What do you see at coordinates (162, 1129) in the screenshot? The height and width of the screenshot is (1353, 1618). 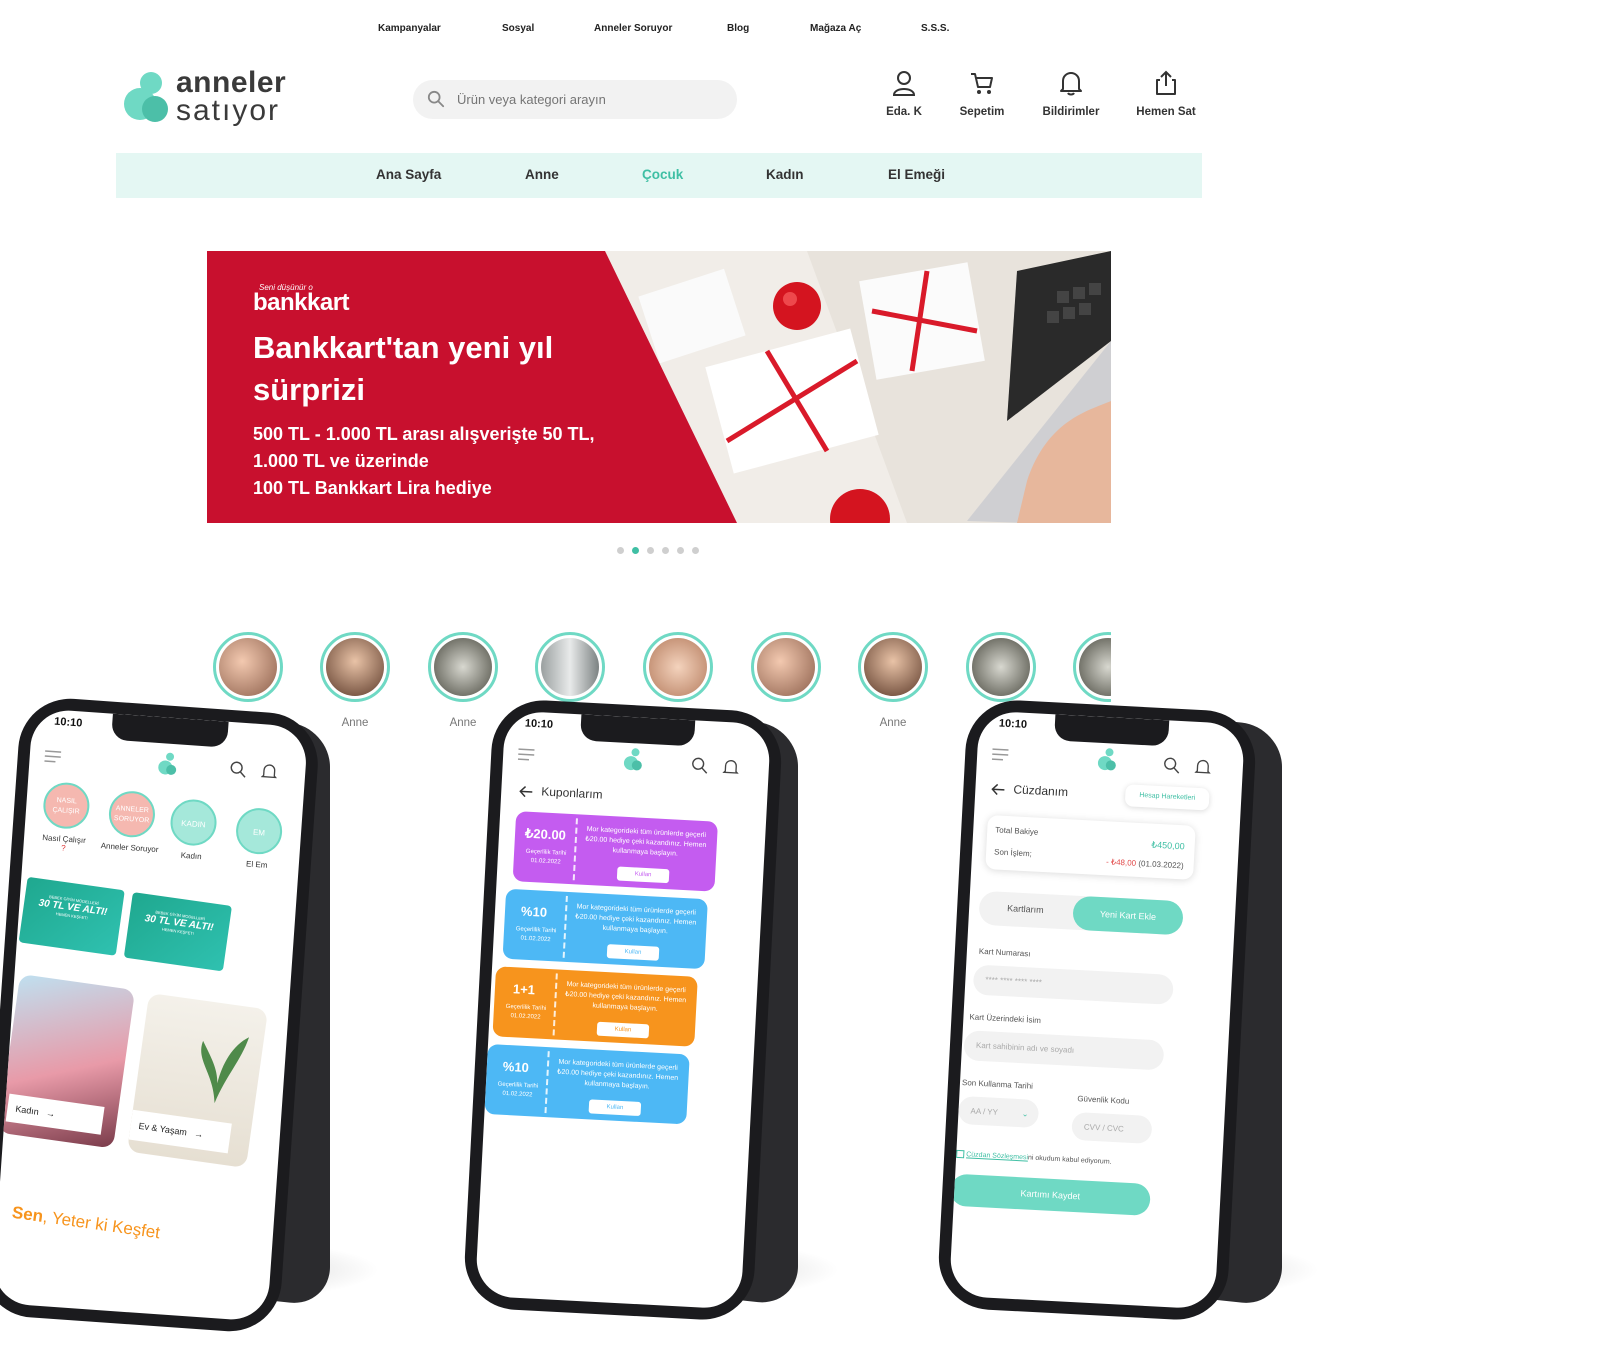 I see `tile-label-text: Ev & Yaşam` at bounding box center [162, 1129].